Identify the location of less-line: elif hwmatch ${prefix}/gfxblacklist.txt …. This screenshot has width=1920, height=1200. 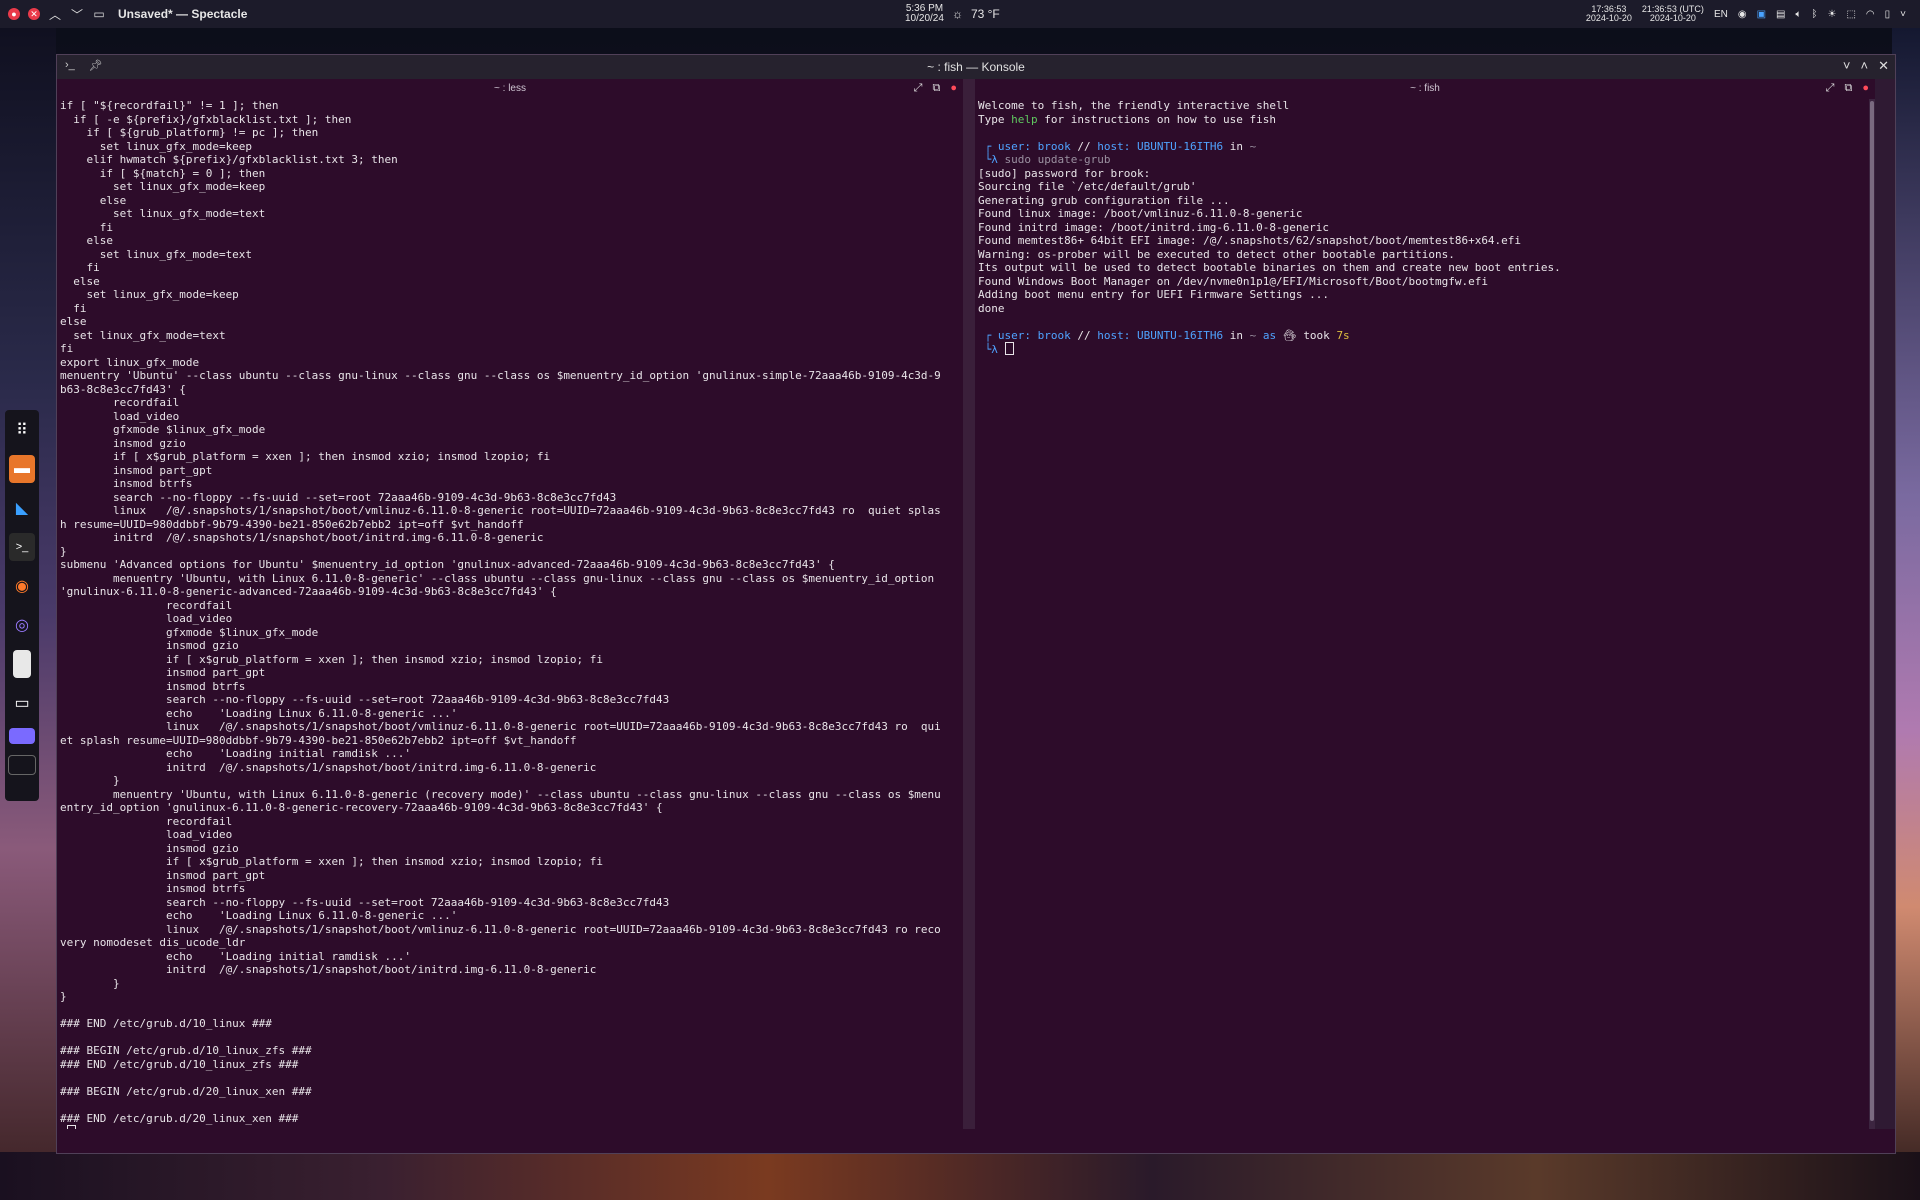
(229, 159).